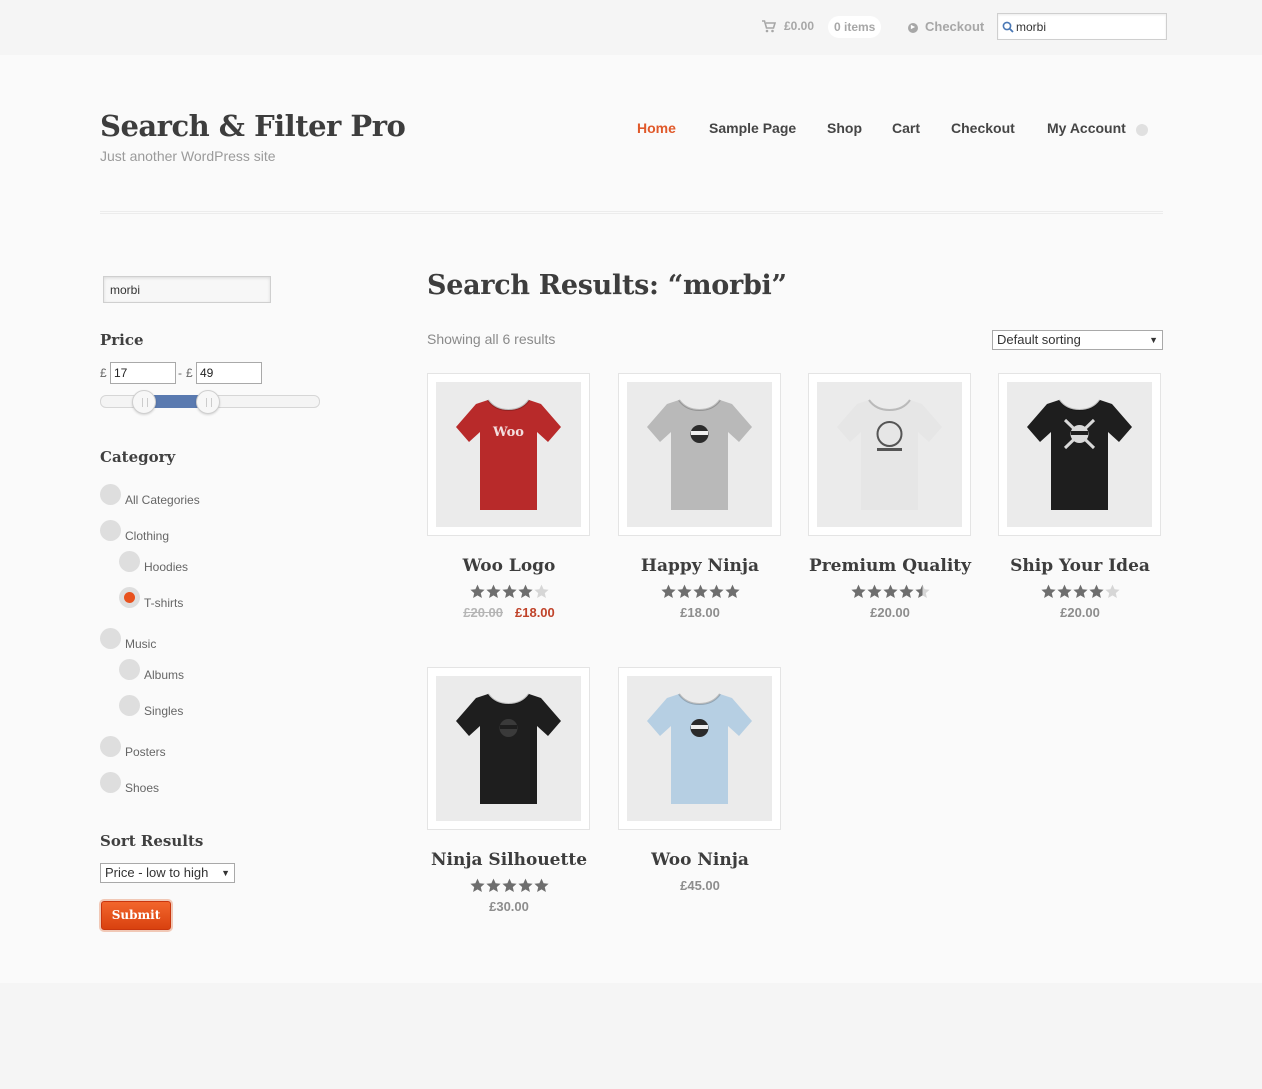 This screenshot has width=1262, height=1089. What do you see at coordinates (607, 285) in the screenshot?
I see `page-title: Search Results: “morbi”` at bounding box center [607, 285].